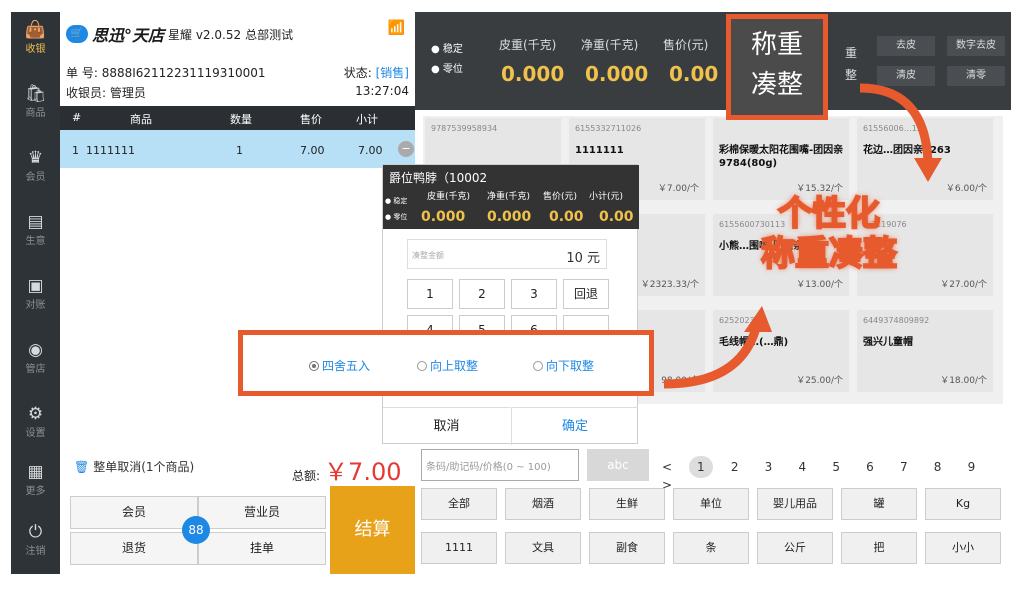 The width and height of the screenshot is (1022, 591). I want to click on page-button: 2, so click(735, 467).